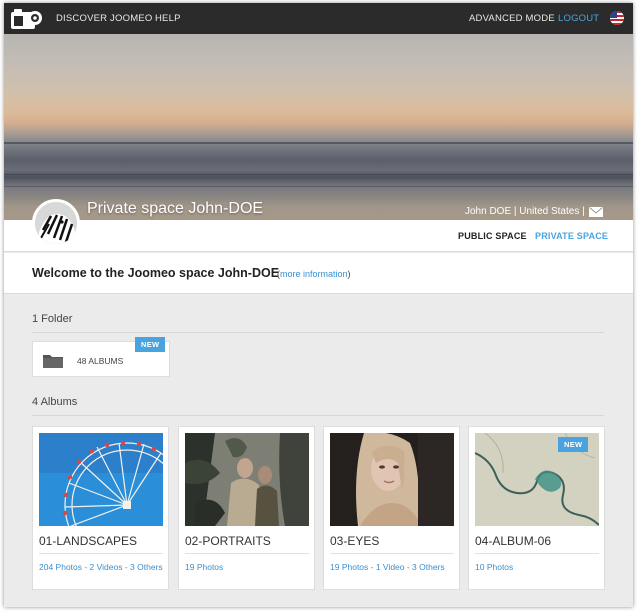 The image size is (640, 615). I want to click on joomeo-logo, so click(26, 19).